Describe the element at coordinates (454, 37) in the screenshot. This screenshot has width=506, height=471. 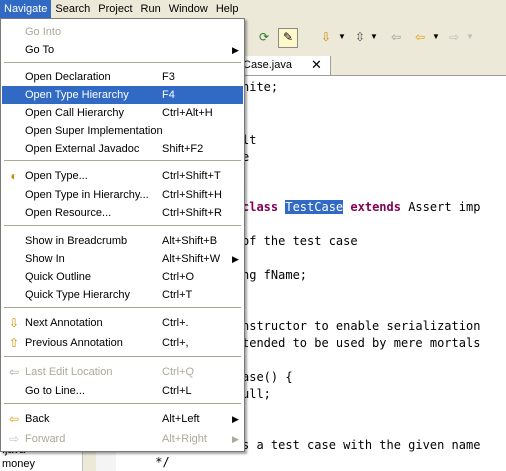
I see `forward-tb-icon: ⇨` at that location.